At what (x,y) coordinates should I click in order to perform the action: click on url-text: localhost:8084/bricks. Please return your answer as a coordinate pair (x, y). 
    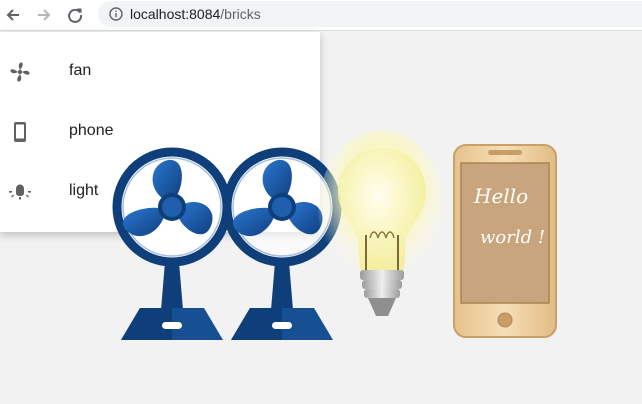
    Looking at the image, I should click on (195, 14).